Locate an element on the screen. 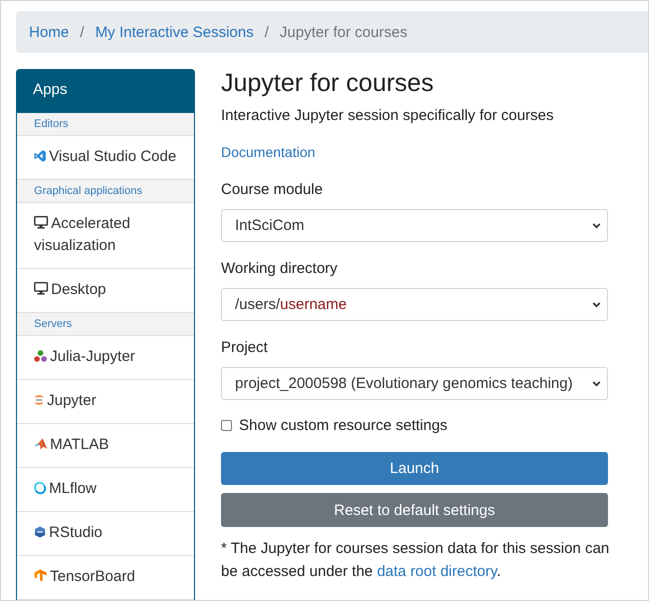  sidebar-item: MLflow is located at coordinates (105, 490).